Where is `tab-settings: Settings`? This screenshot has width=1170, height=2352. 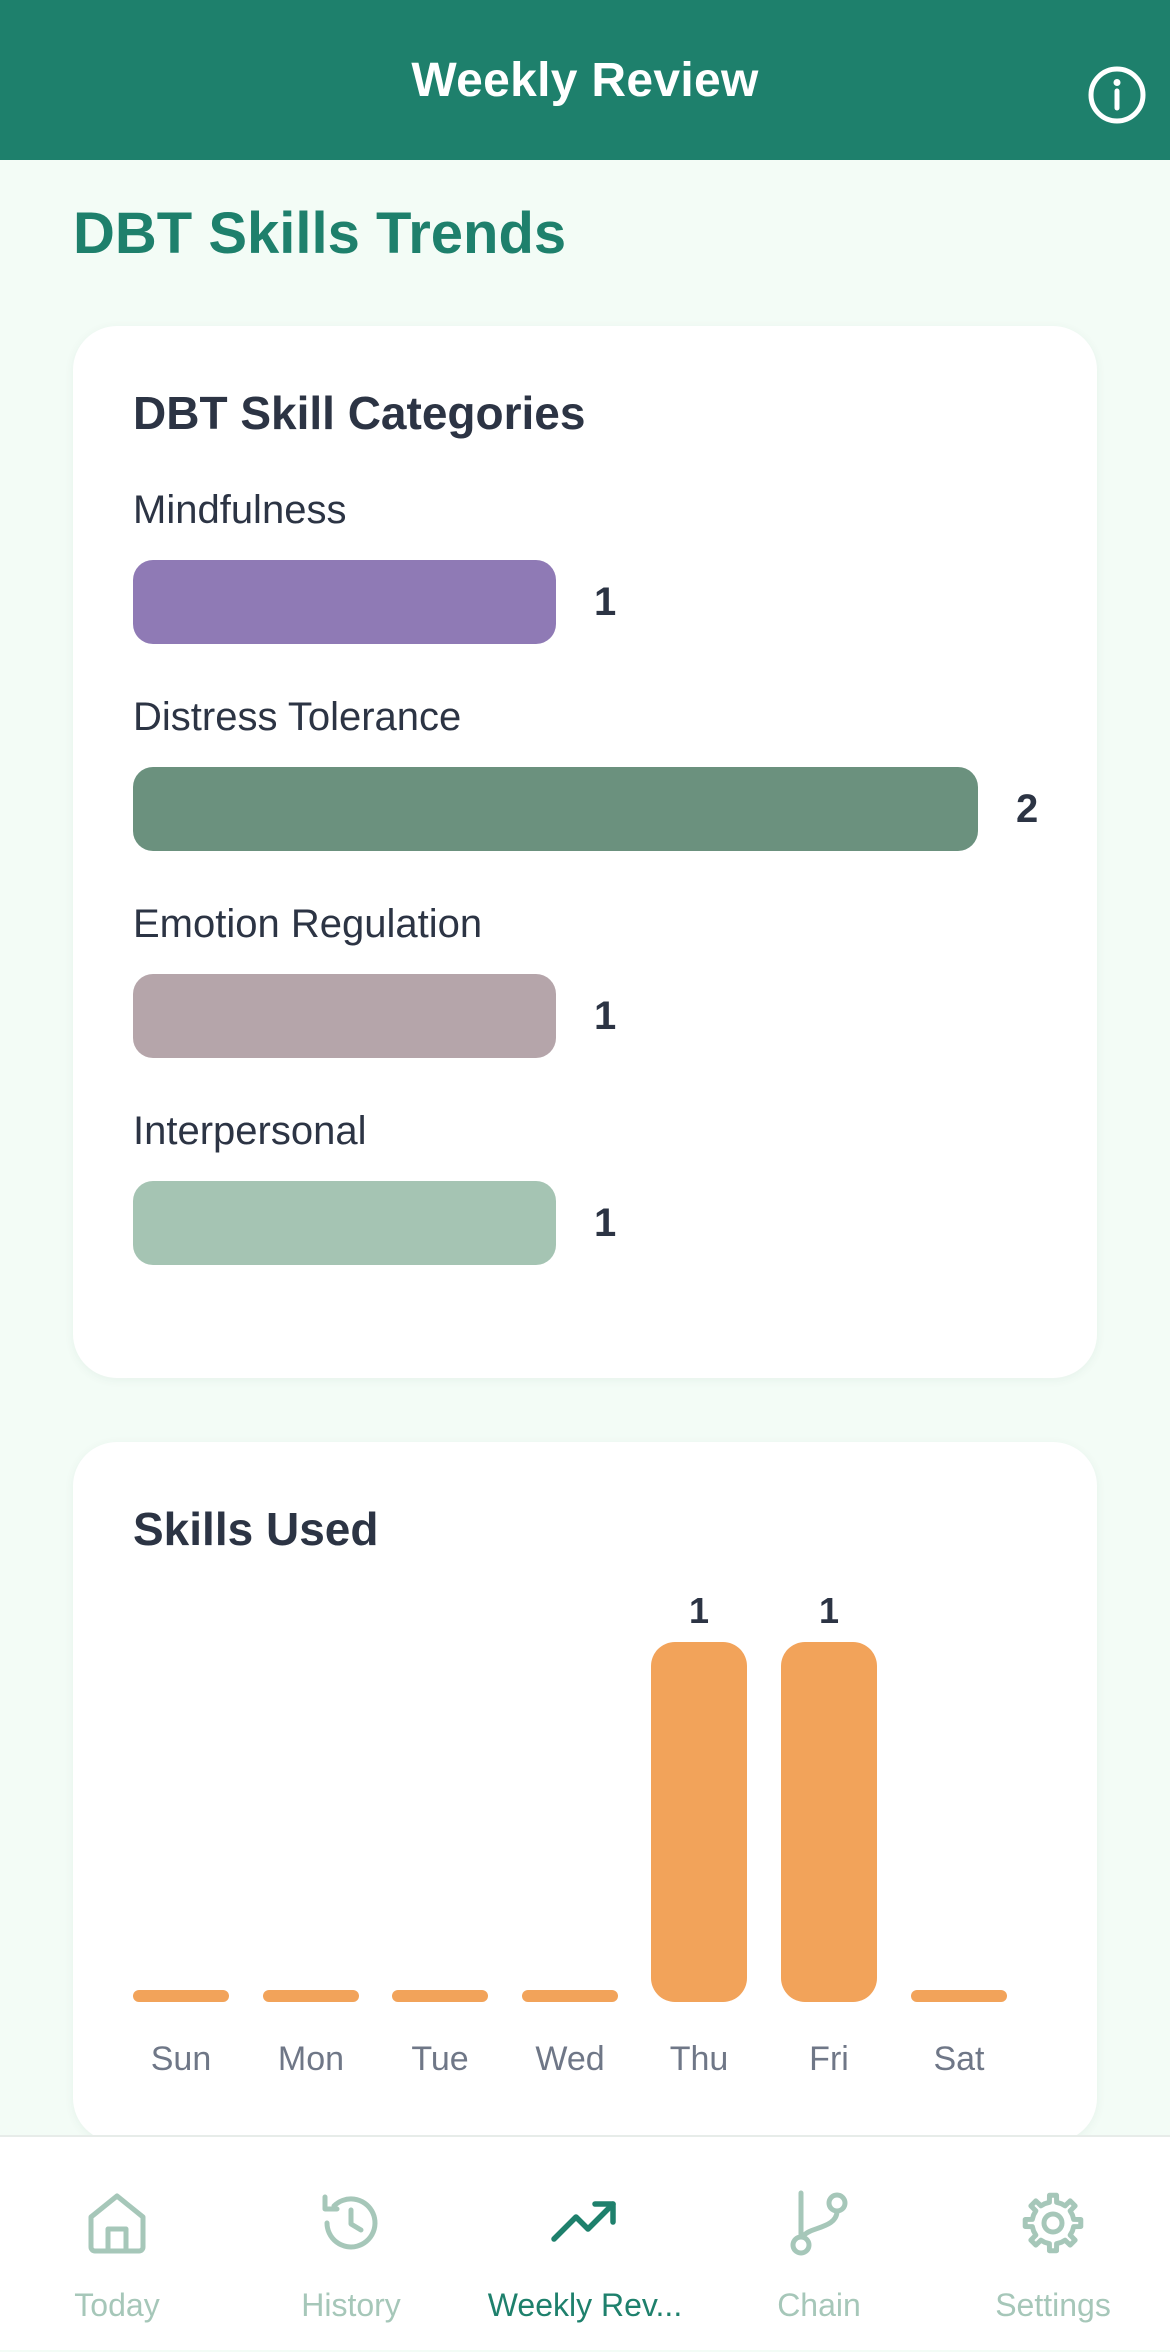 tab-settings: Settings is located at coordinates (1053, 2244).